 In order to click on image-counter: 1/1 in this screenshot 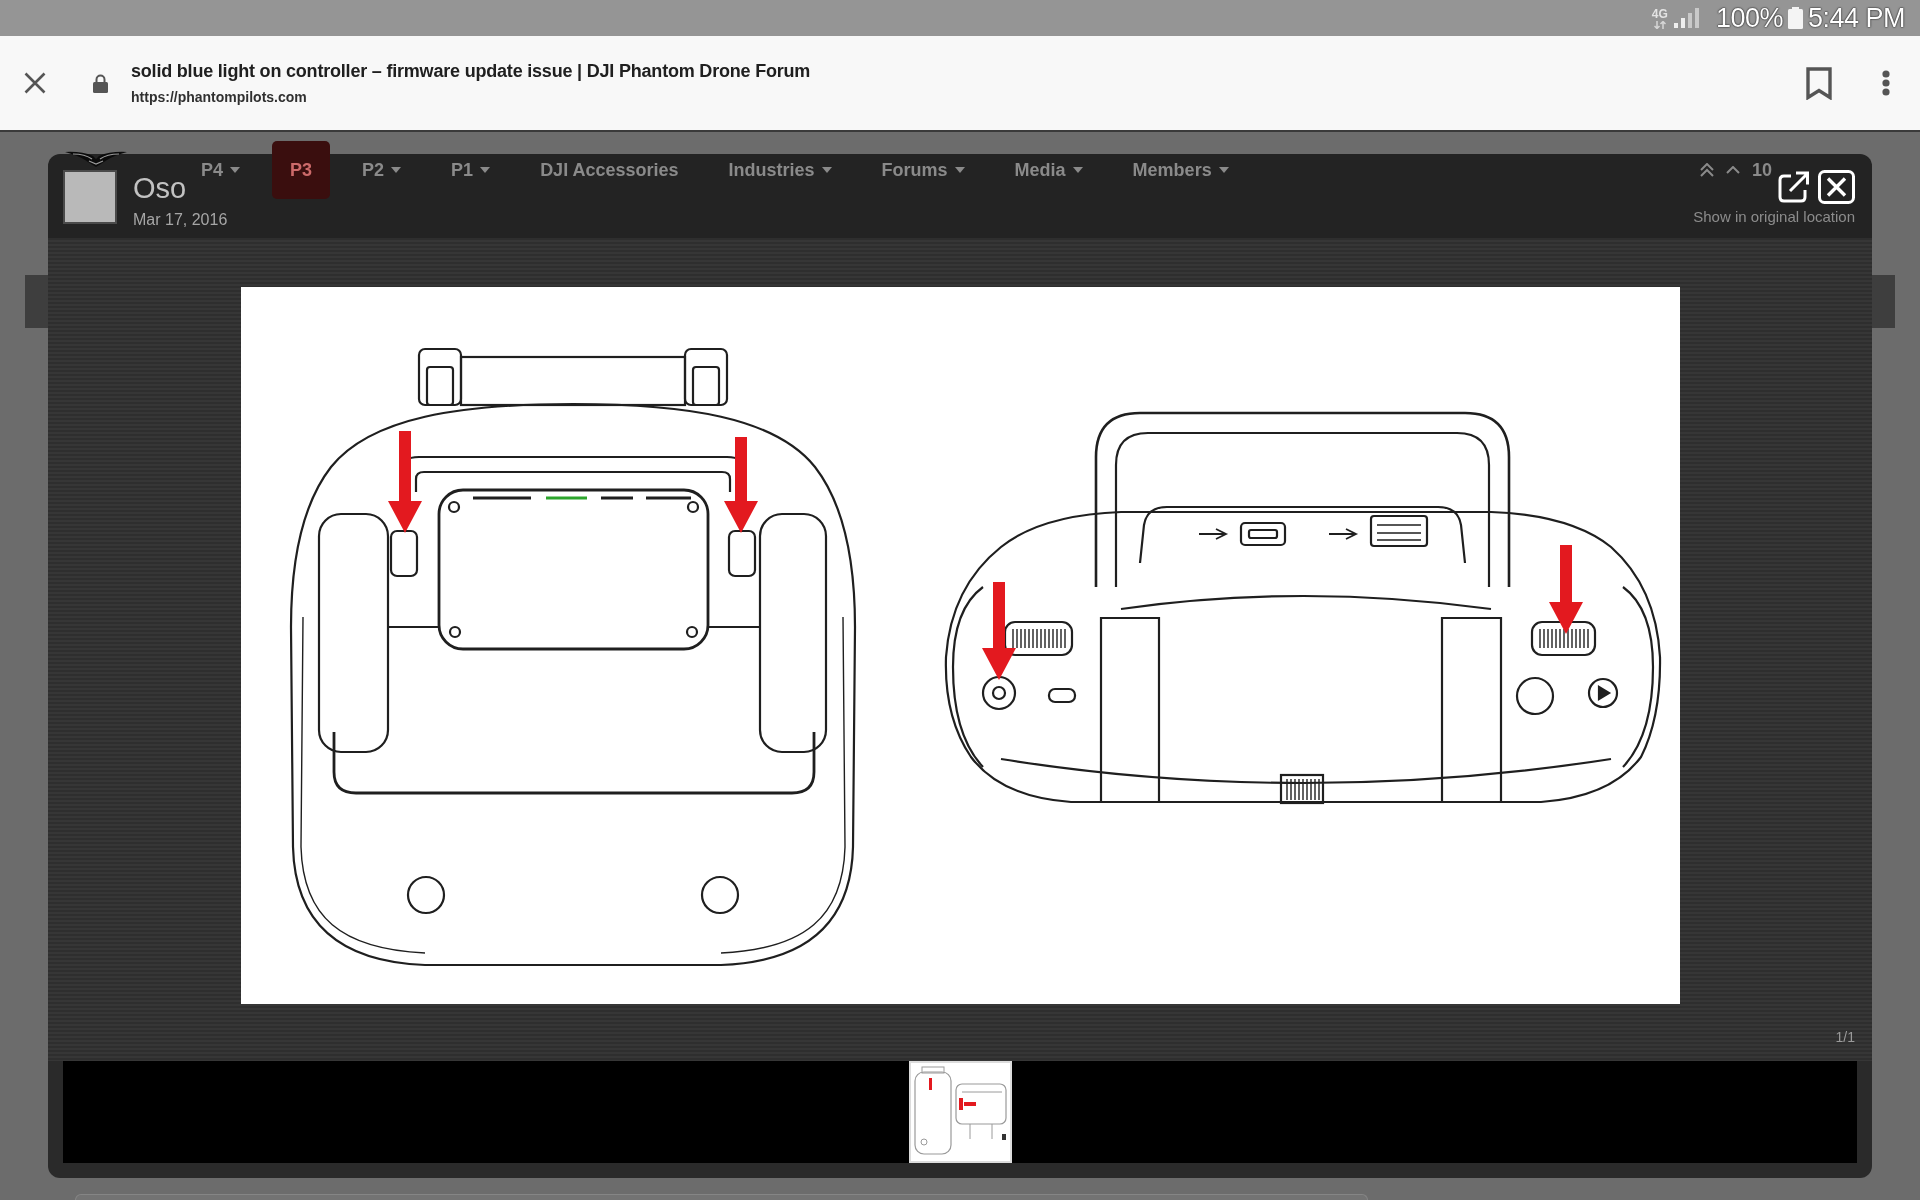, I will do `click(1845, 1038)`.